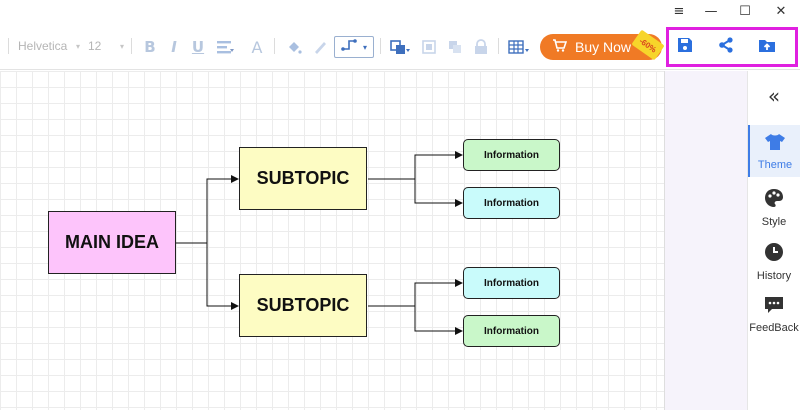 The image size is (800, 410). I want to click on maximize-icon: ☐, so click(745, 11).